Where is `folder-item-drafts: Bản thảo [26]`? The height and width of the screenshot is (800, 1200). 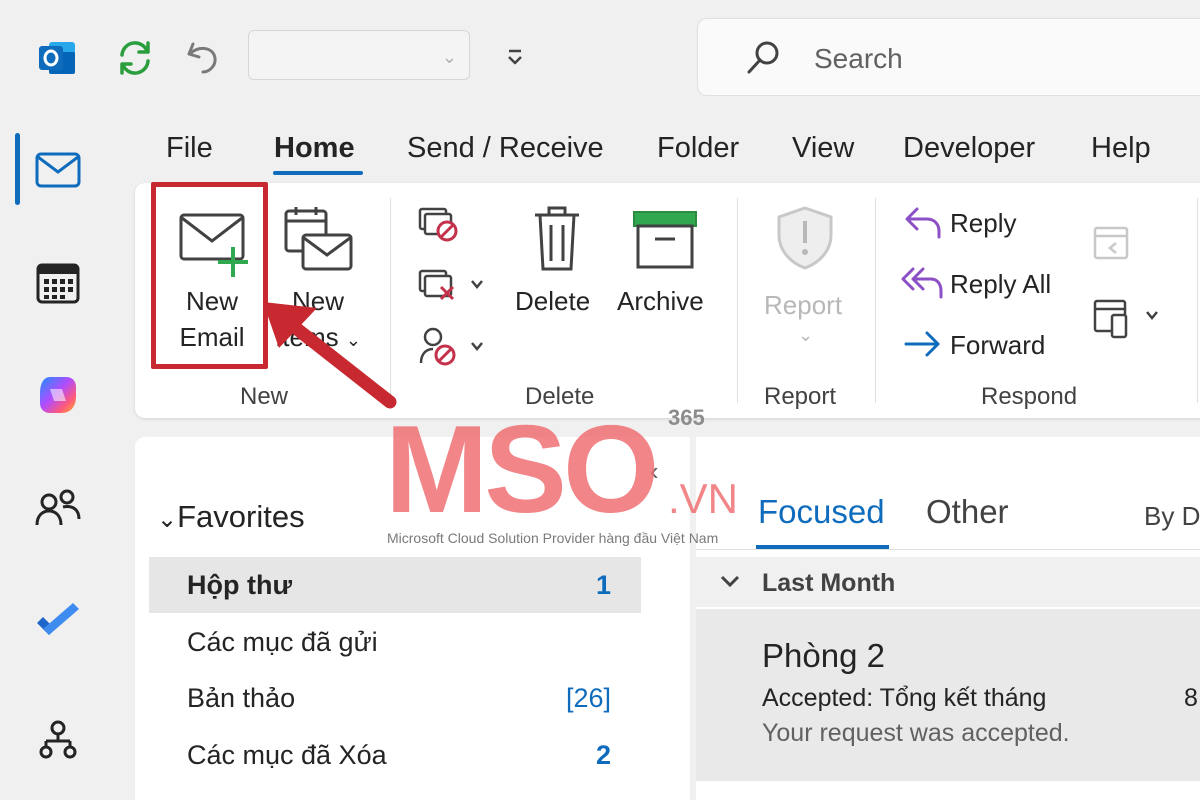
folder-item-drafts: Bản thảo [26] is located at coordinates (395, 698).